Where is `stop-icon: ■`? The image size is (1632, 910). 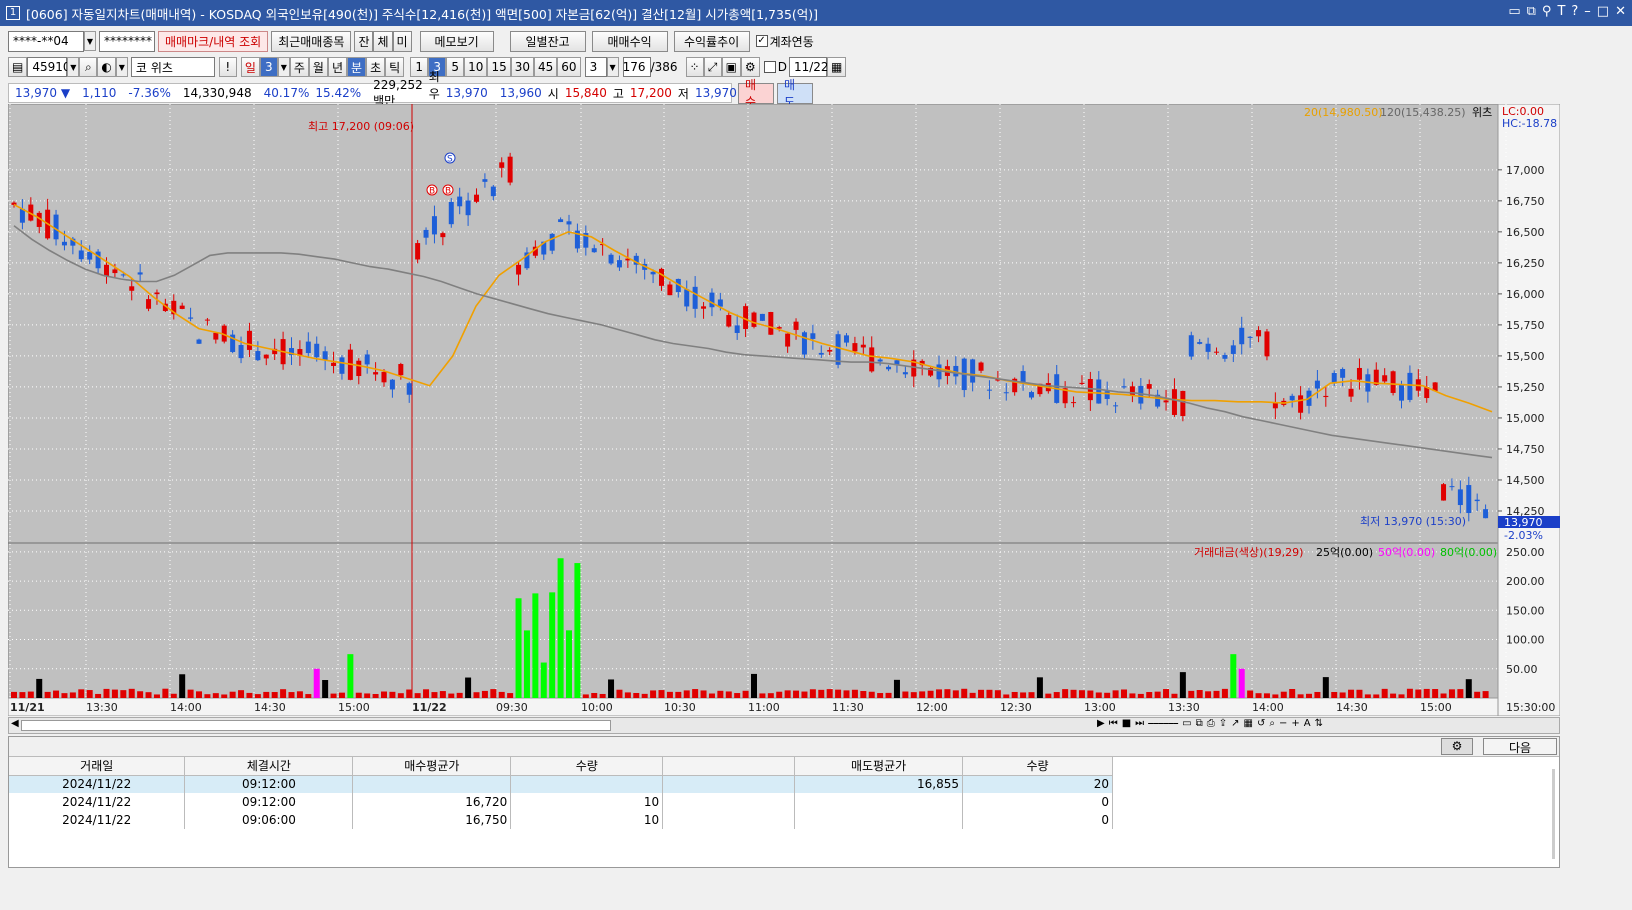
stop-icon: ■ is located at coordinates (1126, 723).